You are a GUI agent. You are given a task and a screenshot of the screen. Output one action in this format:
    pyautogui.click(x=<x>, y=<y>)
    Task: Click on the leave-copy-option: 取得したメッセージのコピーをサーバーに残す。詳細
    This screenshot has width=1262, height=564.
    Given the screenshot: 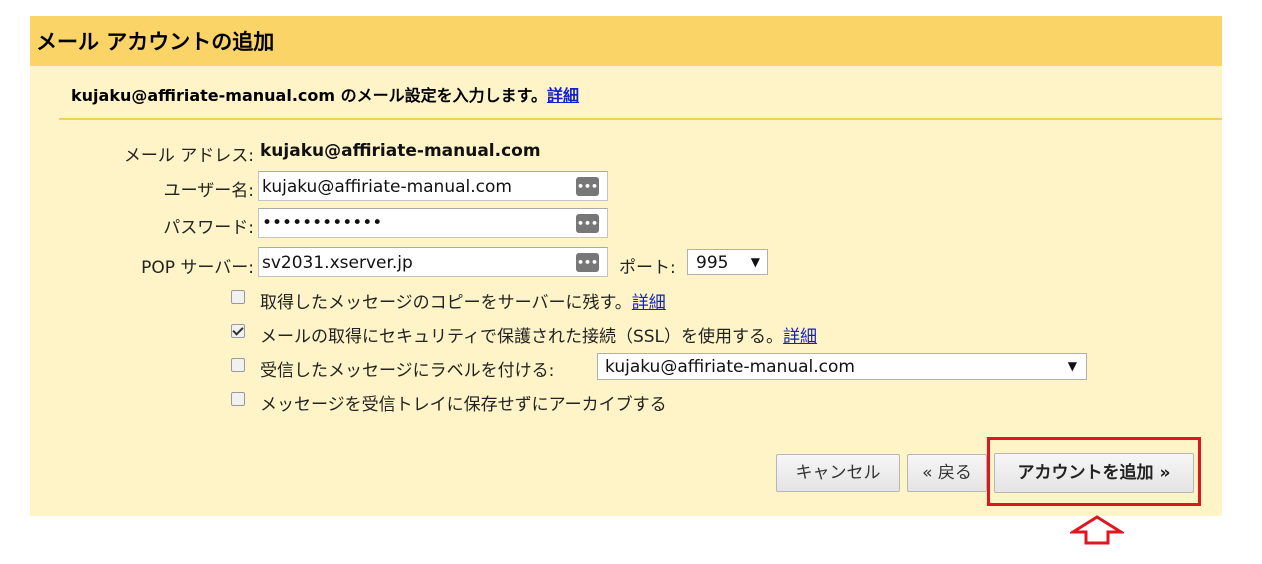 What is the action you would take?
    pyautogui.click(x=463, y=300)
    